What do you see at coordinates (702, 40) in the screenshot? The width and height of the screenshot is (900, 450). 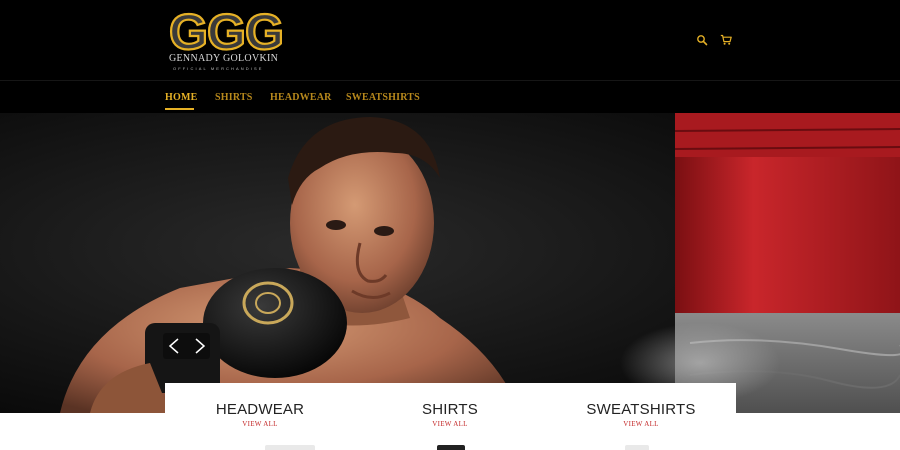 I see `search-icon` at bounding box center [702, 40].